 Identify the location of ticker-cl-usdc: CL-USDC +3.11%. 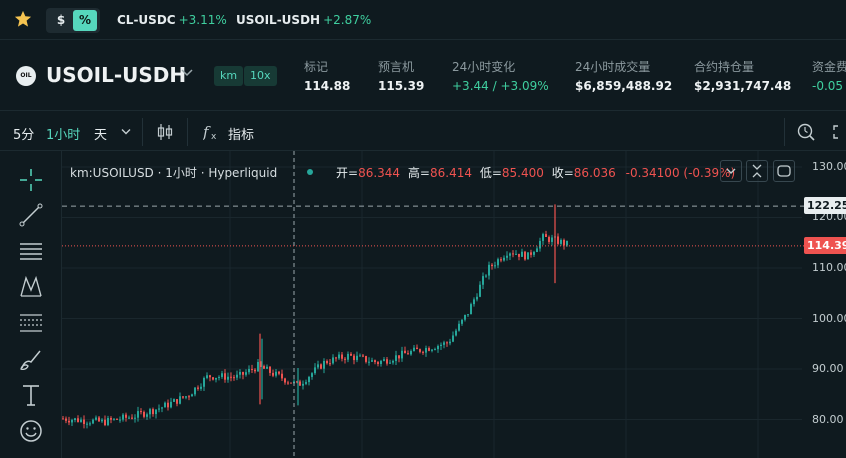
(172, 20).